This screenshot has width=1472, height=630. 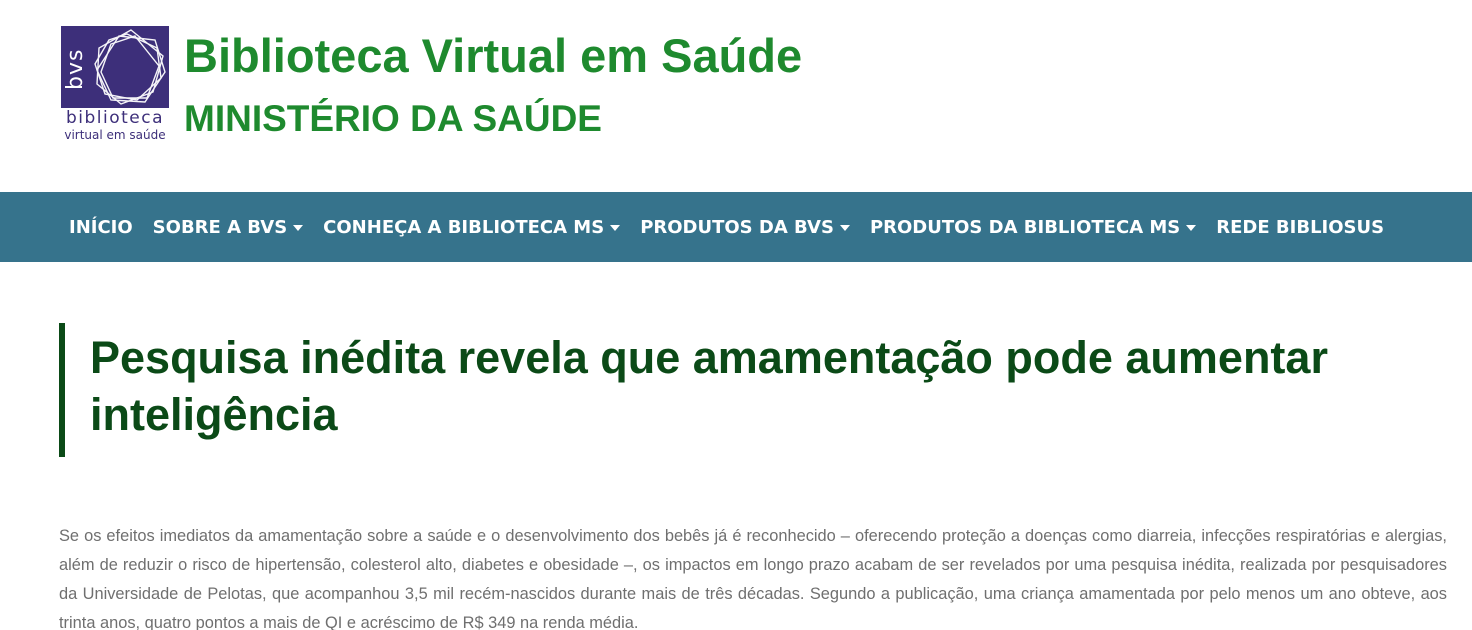 I want to click on site-title: Biblioteca Virtual em Saúde, so click(x=493, y=56).